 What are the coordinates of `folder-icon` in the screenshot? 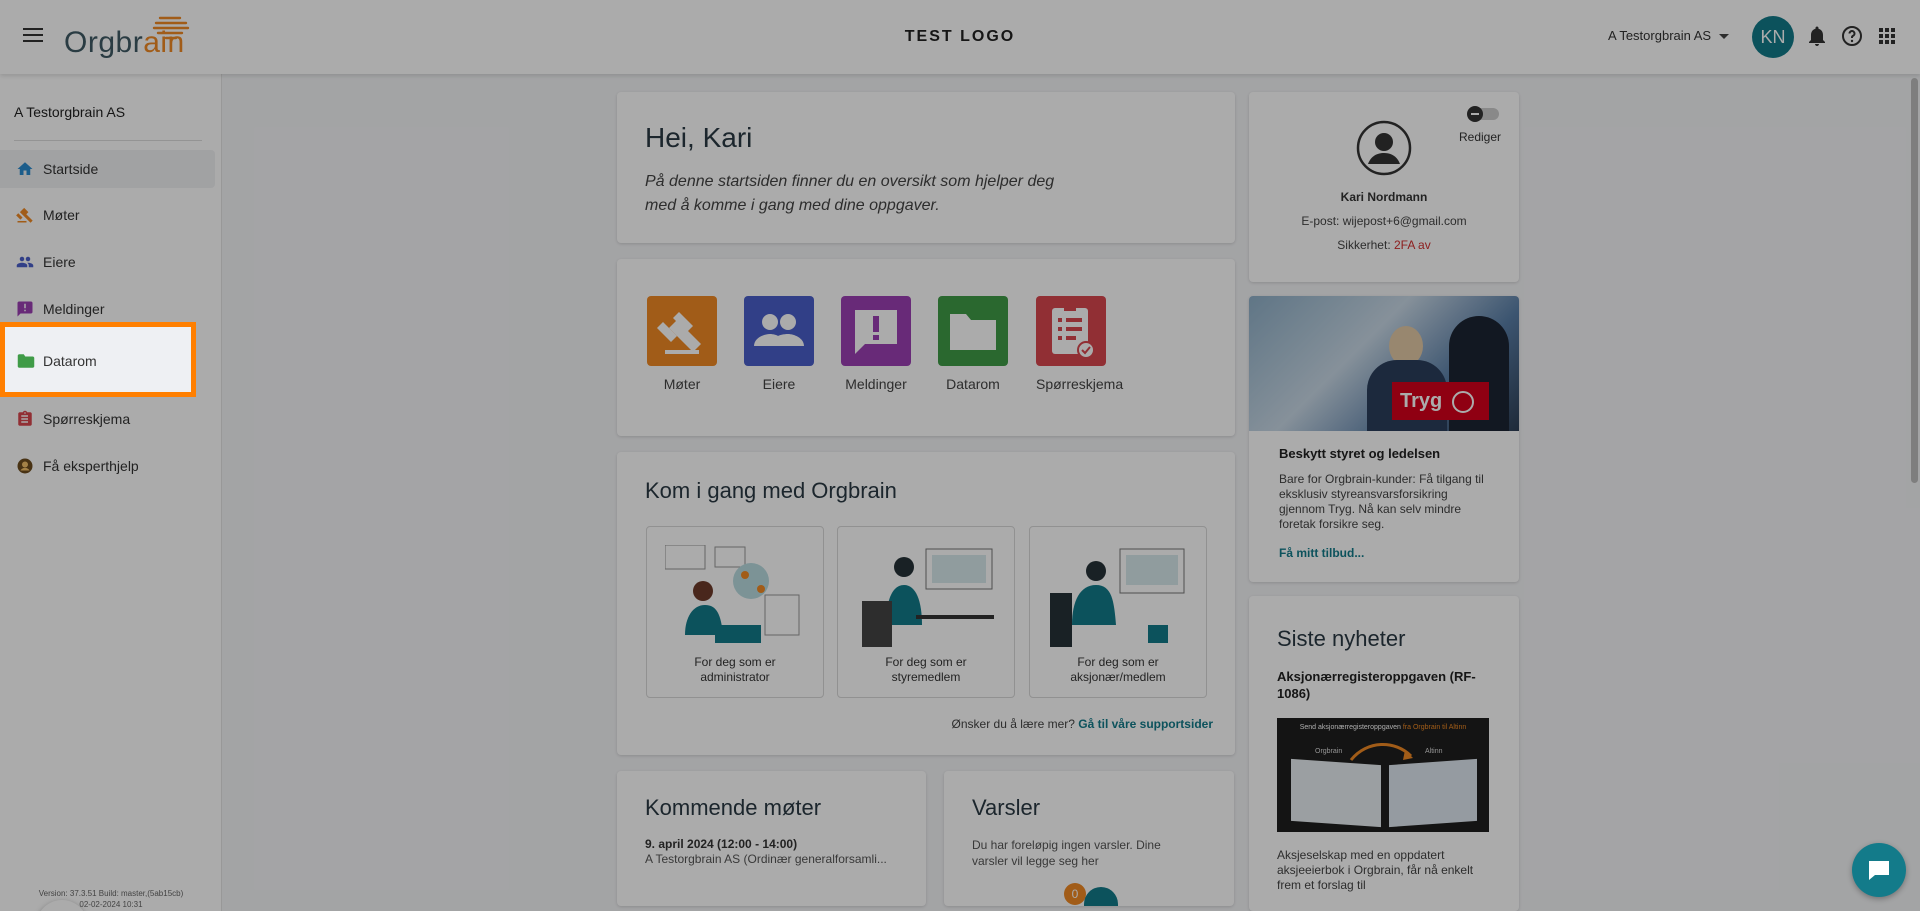 It's located at (26, 361).